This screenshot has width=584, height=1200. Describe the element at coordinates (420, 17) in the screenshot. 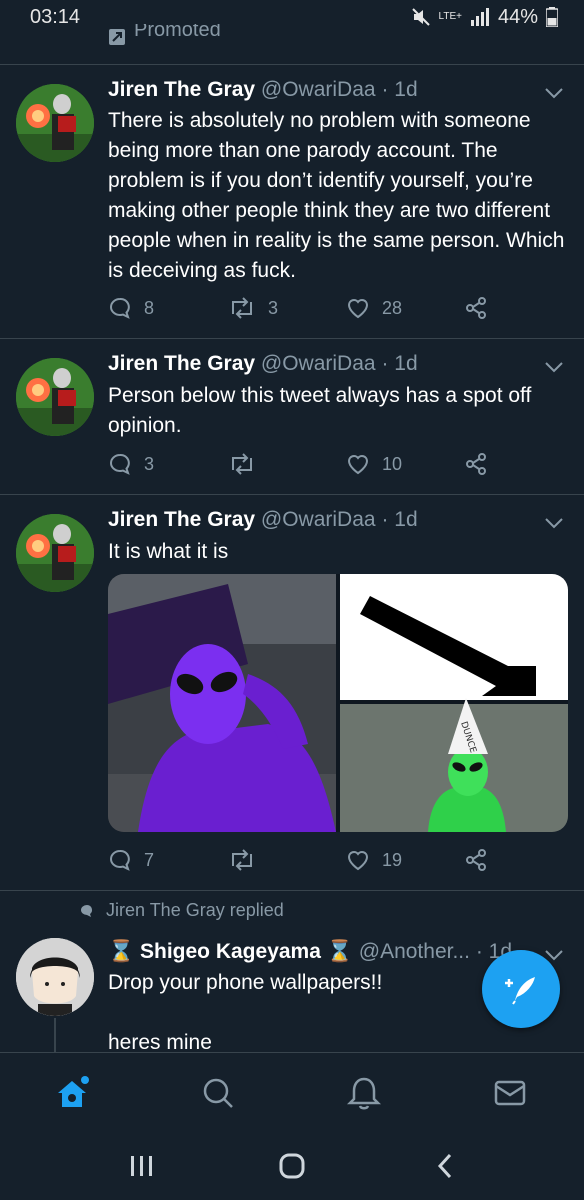

I see `mute-icon` at that location.